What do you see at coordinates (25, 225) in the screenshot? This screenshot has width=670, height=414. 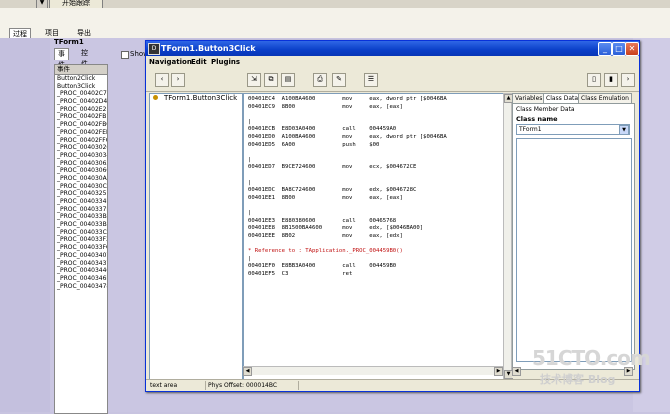 I see `background-left-pane` at bounding box center [25, 225].